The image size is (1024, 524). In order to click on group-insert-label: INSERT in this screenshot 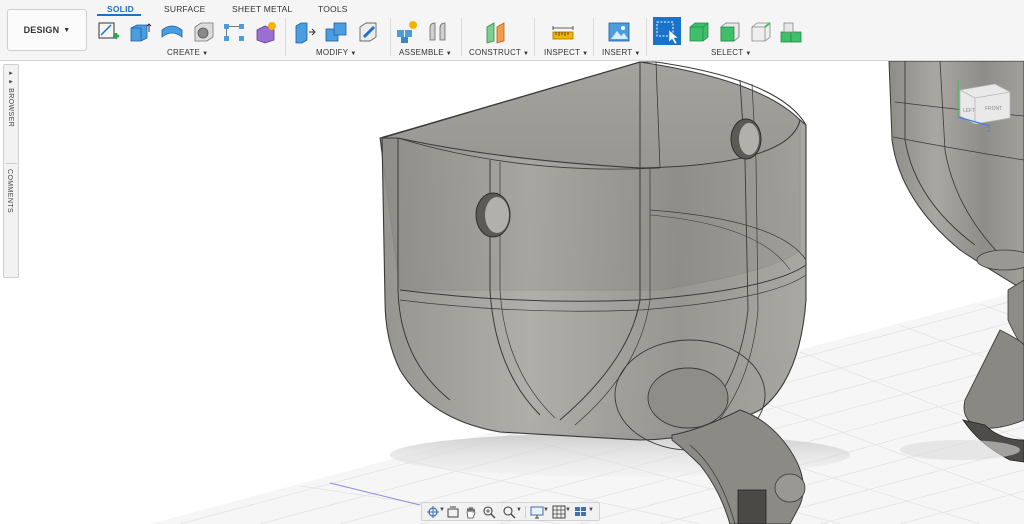, I will do `click(617, 52)`.